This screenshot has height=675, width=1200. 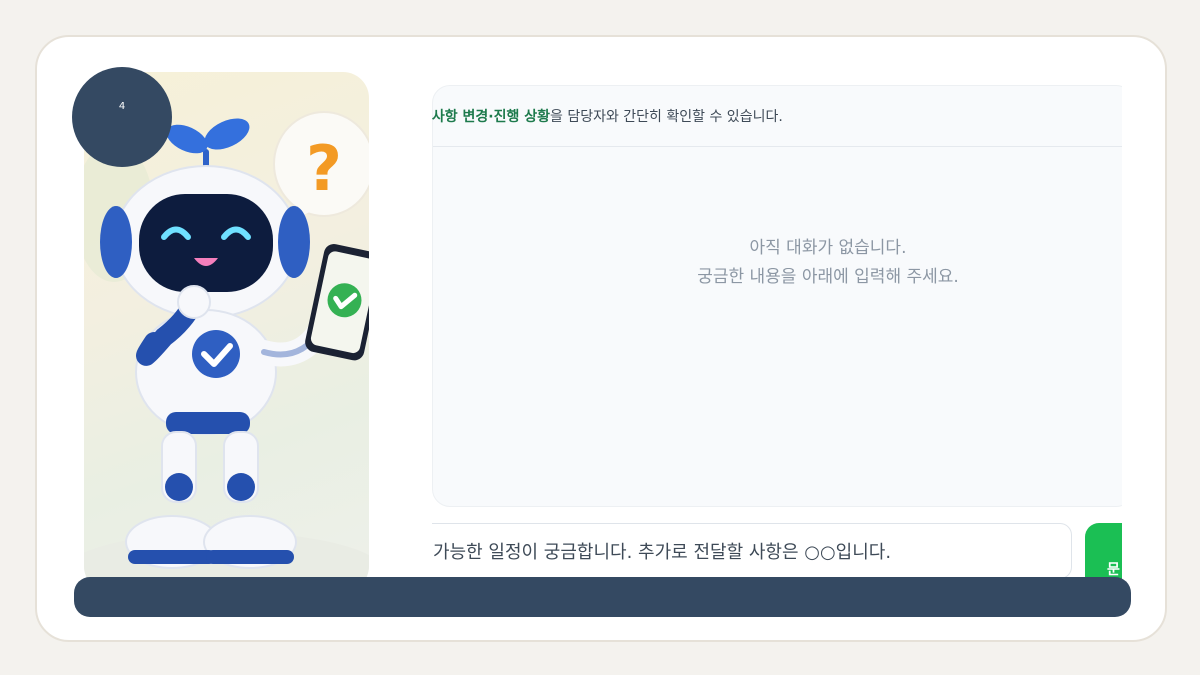 What do you see at coordinates (122, 106) in the screenshot?
I see `step-number: 4` at bounding box center [122, 106].